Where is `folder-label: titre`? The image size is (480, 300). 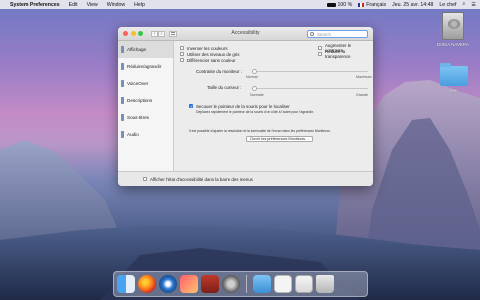
folder-label: titre is located at coordinates (454, 90).